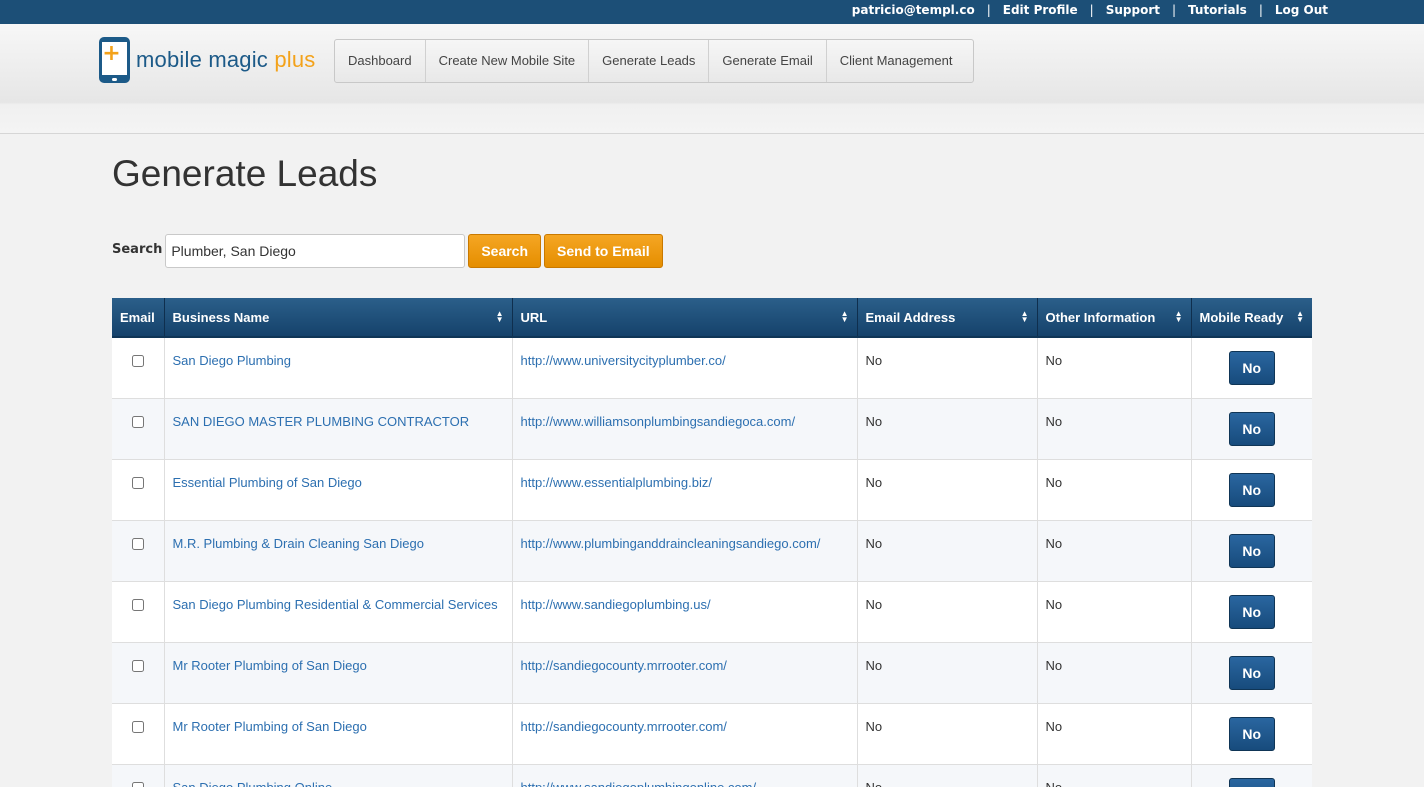  Describe the element at coordinates (603, 251) in the screenshot. I see `send-to-email-button: Send to Email` at that location.